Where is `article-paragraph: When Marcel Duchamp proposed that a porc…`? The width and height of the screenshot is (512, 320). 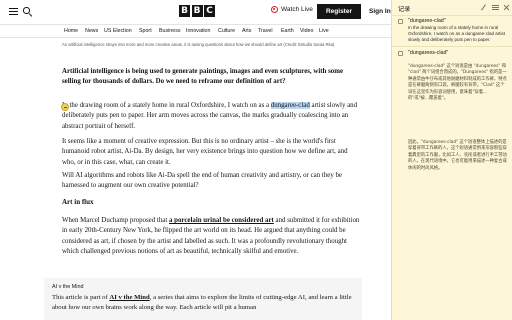
article-paragraph: When Marcel Duchamp proposed that a porc… is located at coordinates (212, 237).